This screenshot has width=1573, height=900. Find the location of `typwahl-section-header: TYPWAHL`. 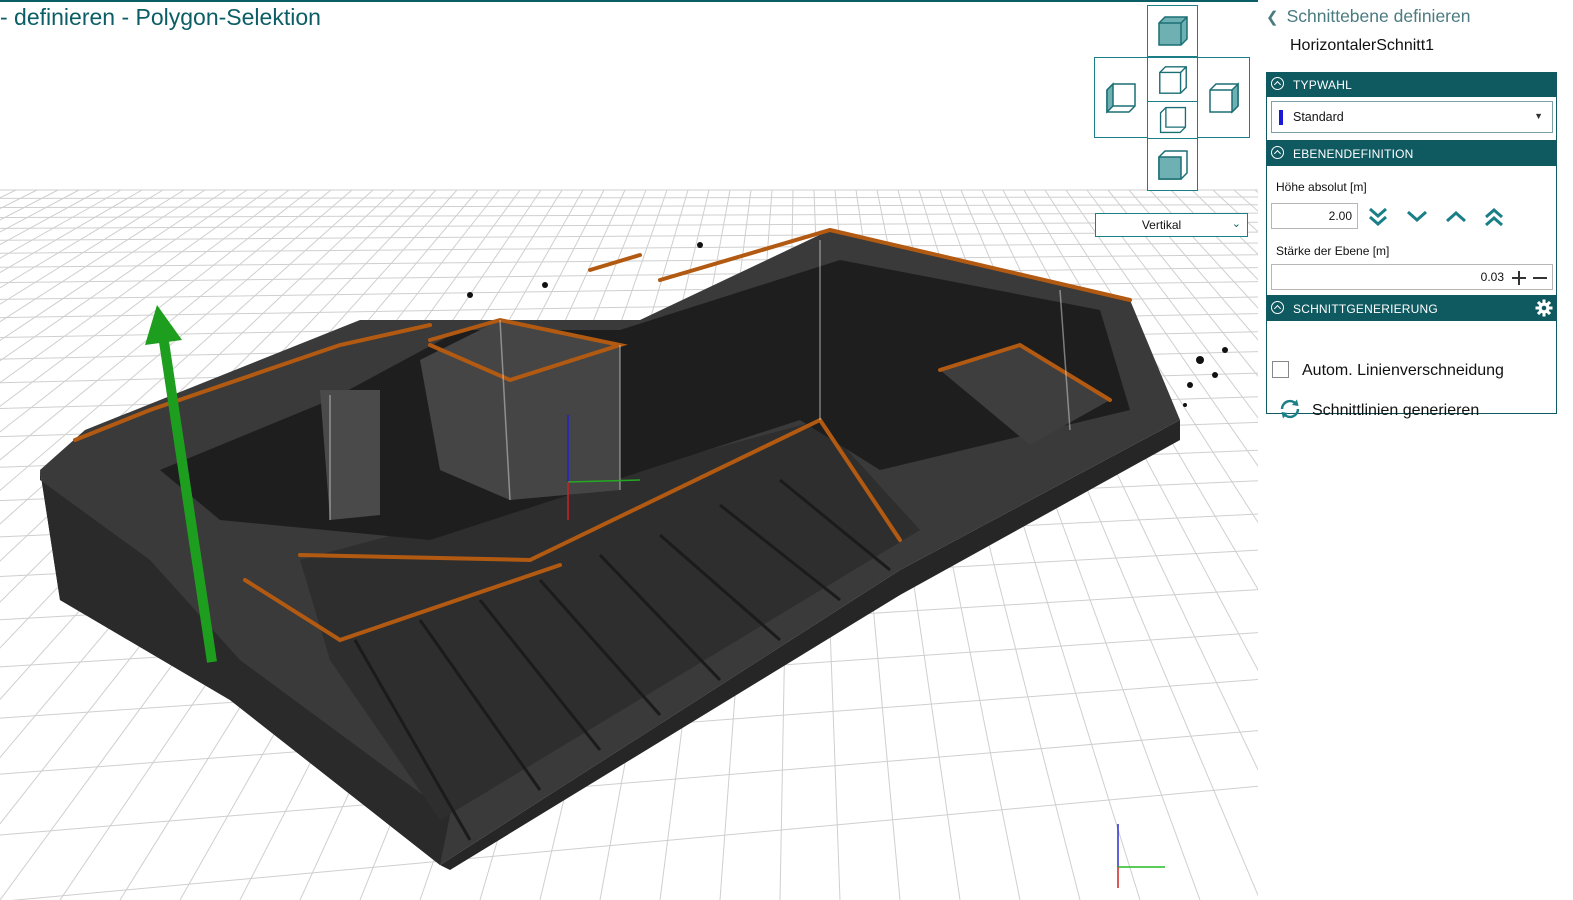

typwahl-section-header: TYPWAHL is located at coordinates (1411, 84).